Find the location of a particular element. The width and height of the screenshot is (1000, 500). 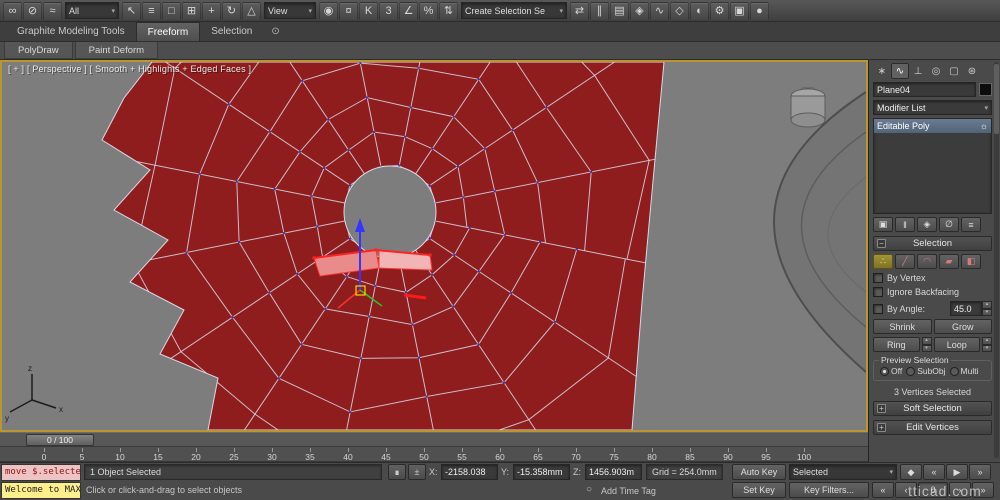

element-mode-icon: ◧ is located at coordinates (971, 261).